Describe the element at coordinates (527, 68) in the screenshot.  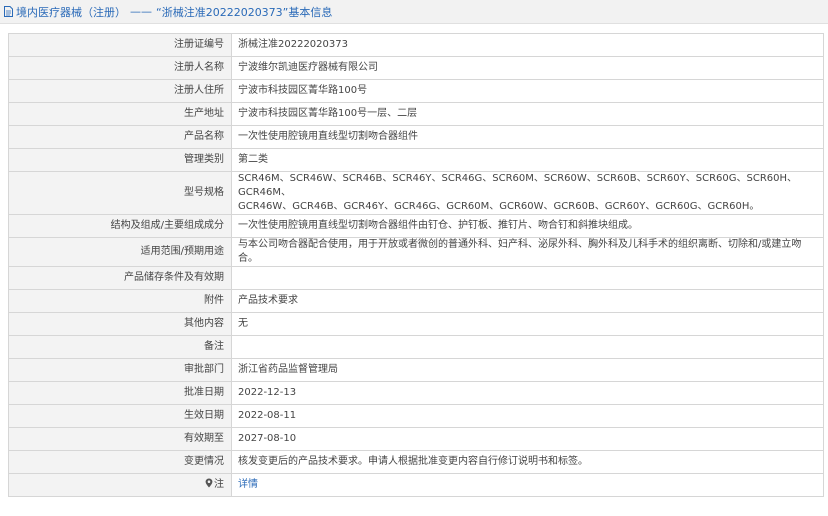
I see `row-value: 宁波维尔凯迪医疗器械有限公司` at that location.